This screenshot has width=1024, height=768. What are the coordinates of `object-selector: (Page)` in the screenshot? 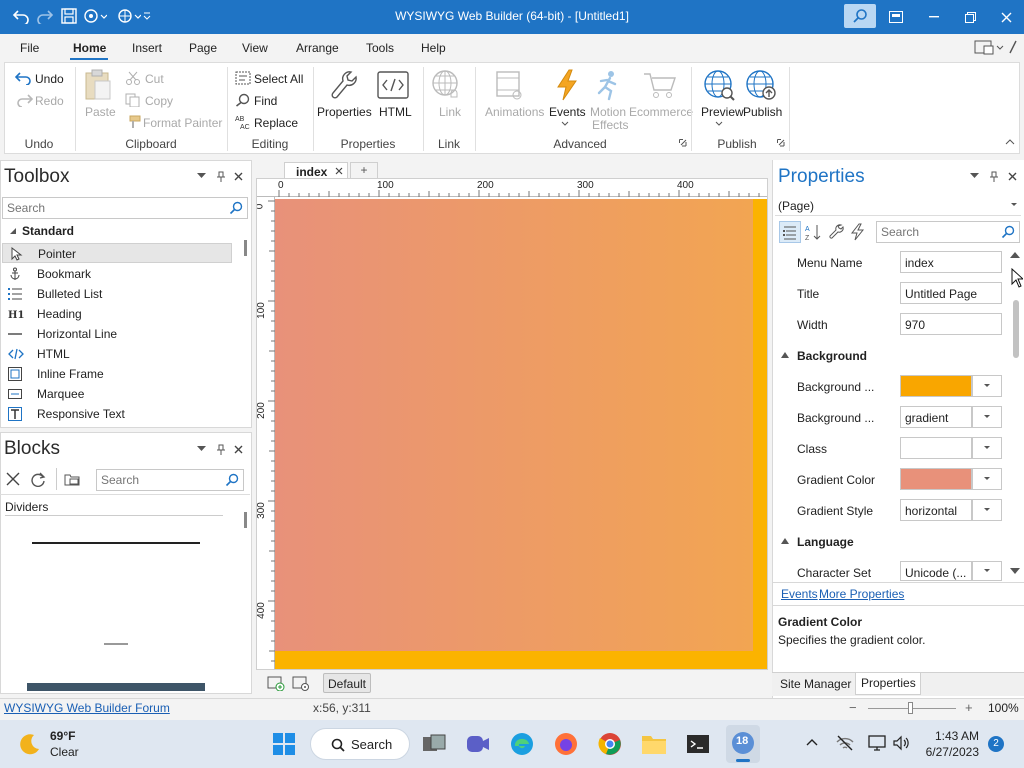 It's located at (898, 206).